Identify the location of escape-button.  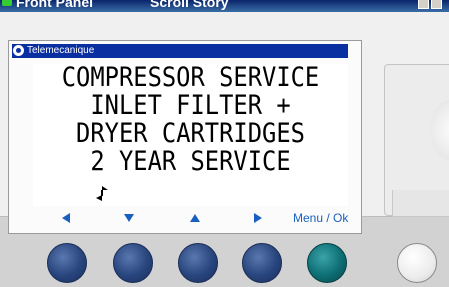
(417, 263).